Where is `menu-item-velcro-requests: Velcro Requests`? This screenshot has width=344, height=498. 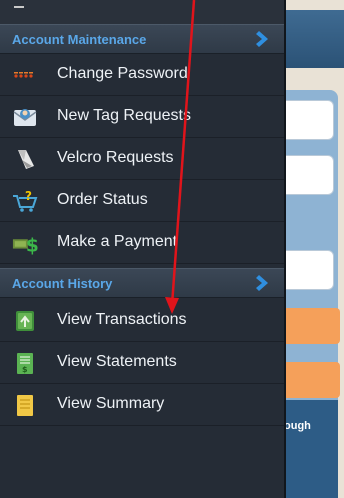 menu-item-velcro-requests: Velcro Requests is located at coordinates (142, 159).